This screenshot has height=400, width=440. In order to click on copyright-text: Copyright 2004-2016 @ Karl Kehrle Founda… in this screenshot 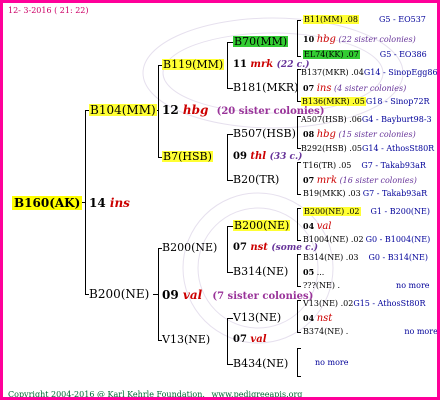, I will do `click(106, 394)`.